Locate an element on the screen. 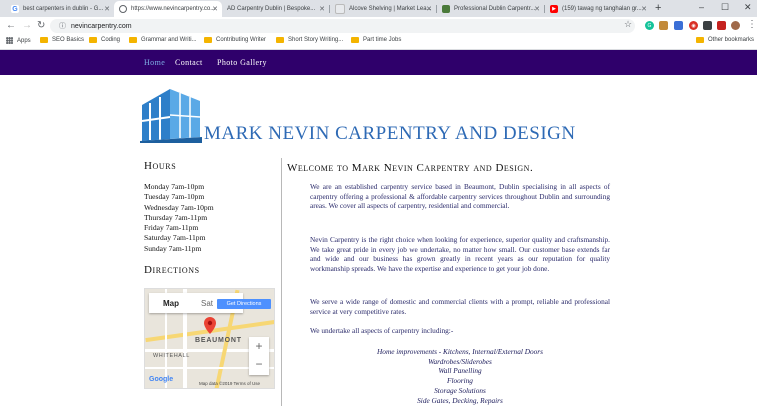 The image size is (757, 406). address-bar: ⓘ nevincarpentry.com is located at coordinates (342, 26).